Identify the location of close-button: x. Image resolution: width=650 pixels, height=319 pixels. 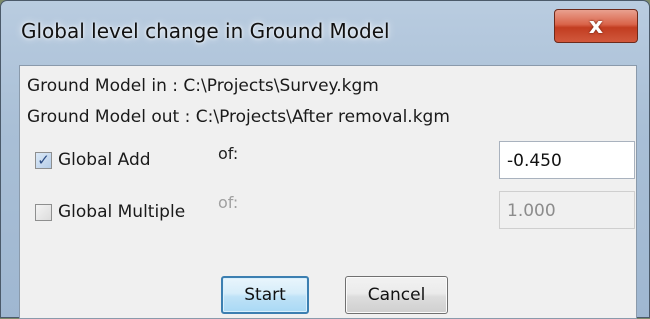
(596, 26).